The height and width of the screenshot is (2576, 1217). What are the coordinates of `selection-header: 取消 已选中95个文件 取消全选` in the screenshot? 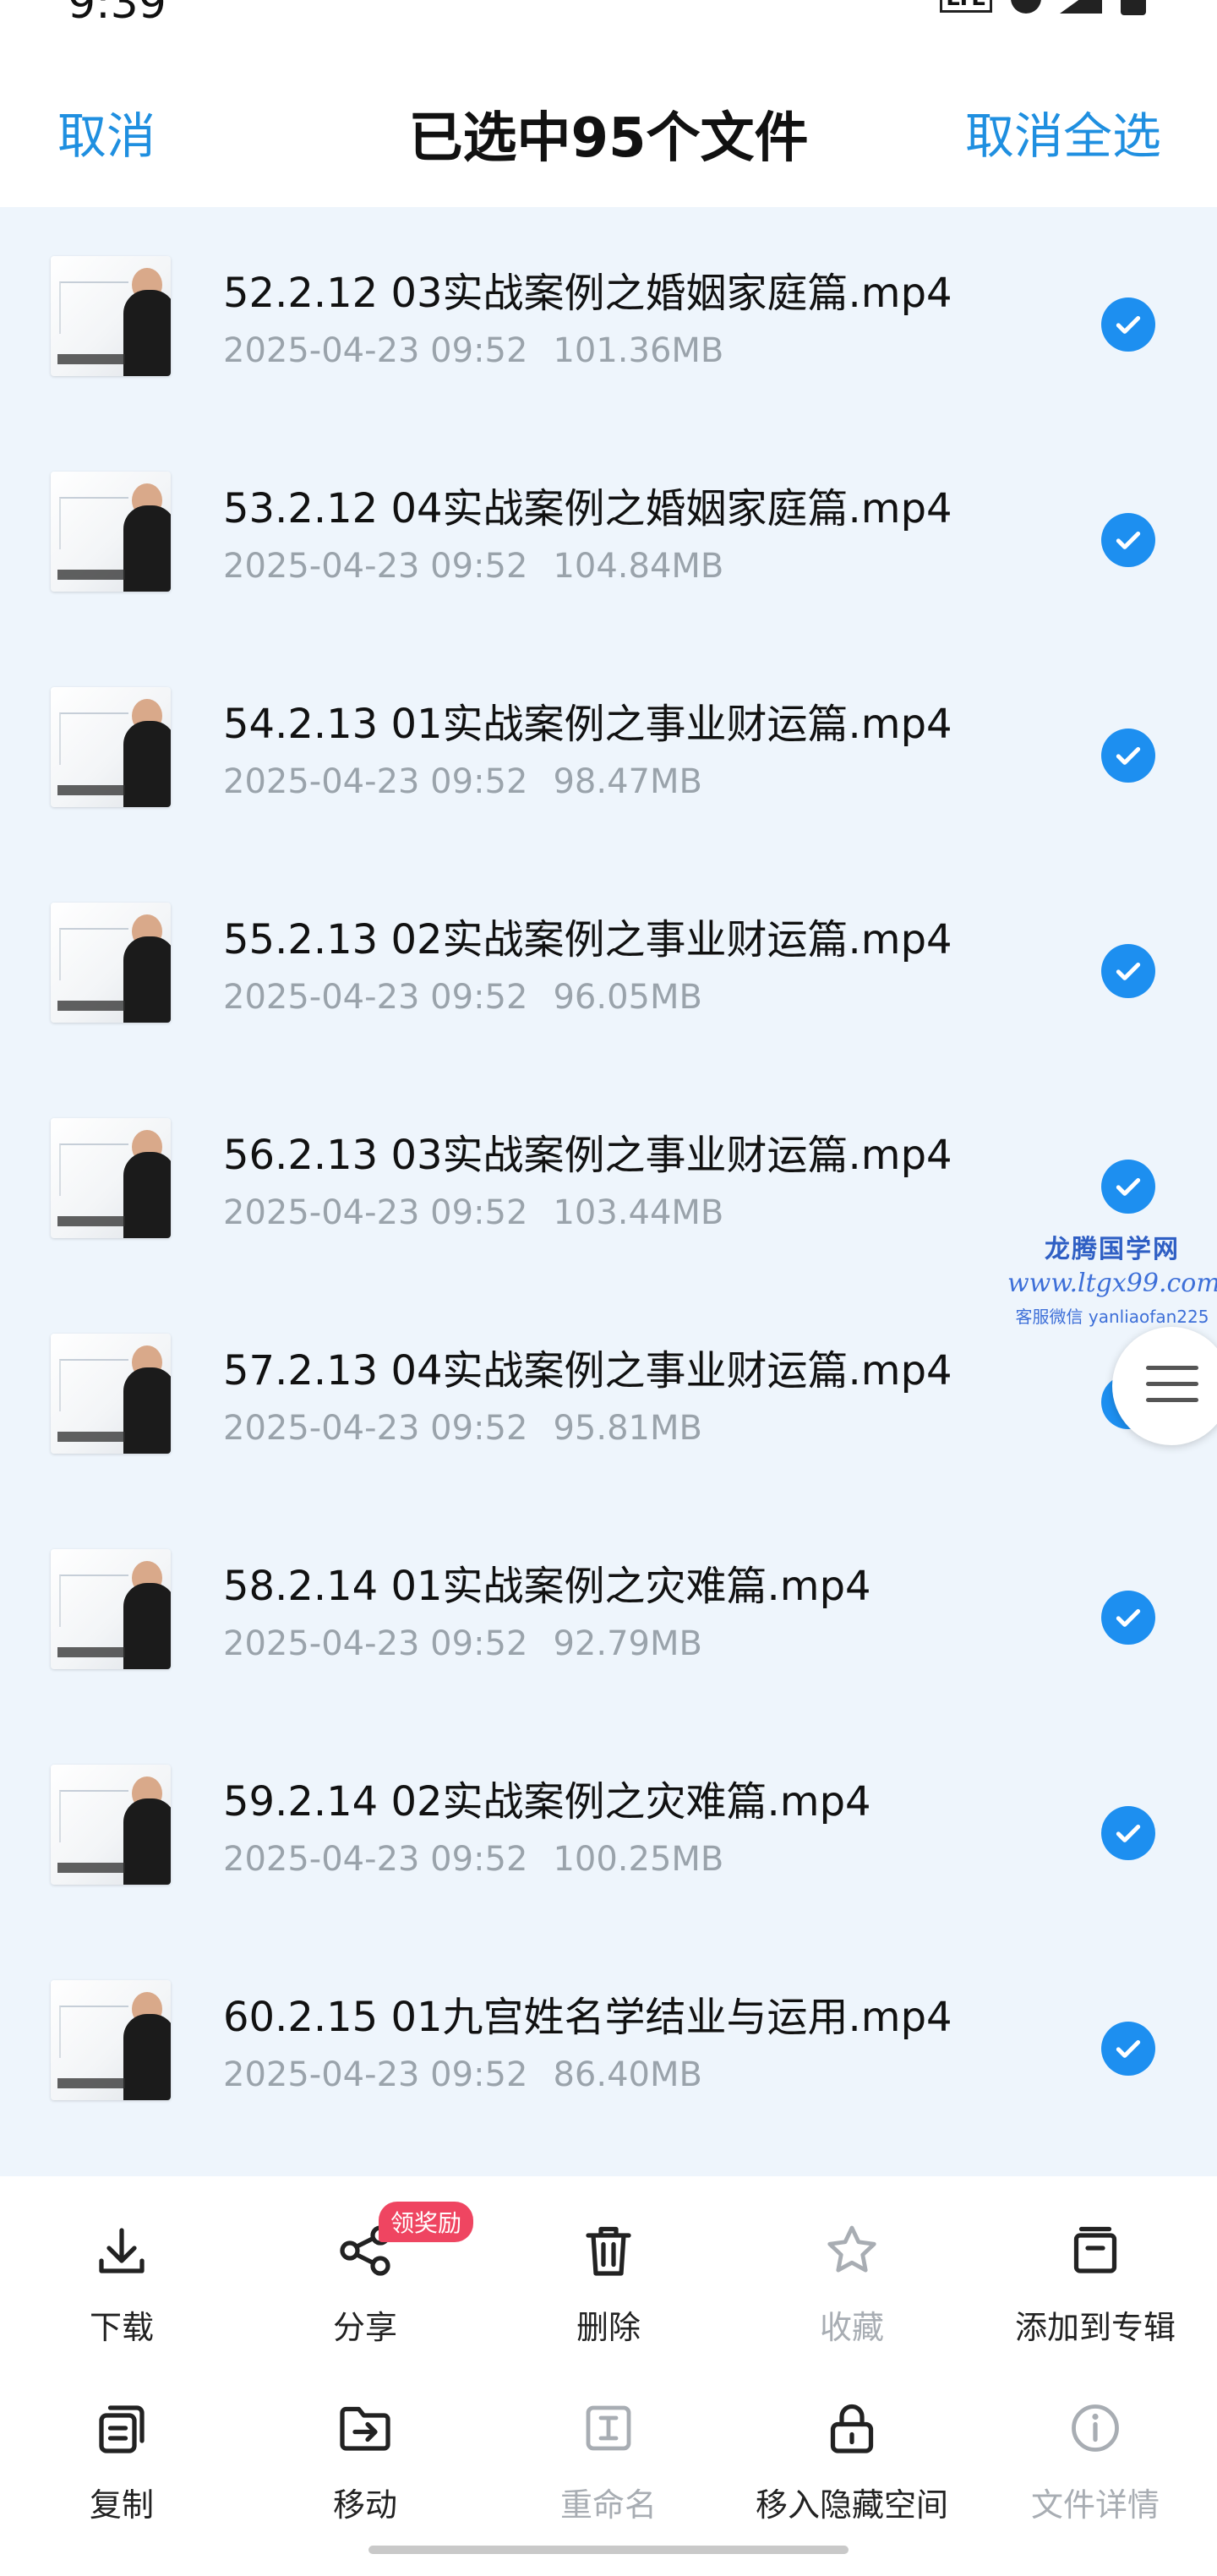 It's located at (608, 120).